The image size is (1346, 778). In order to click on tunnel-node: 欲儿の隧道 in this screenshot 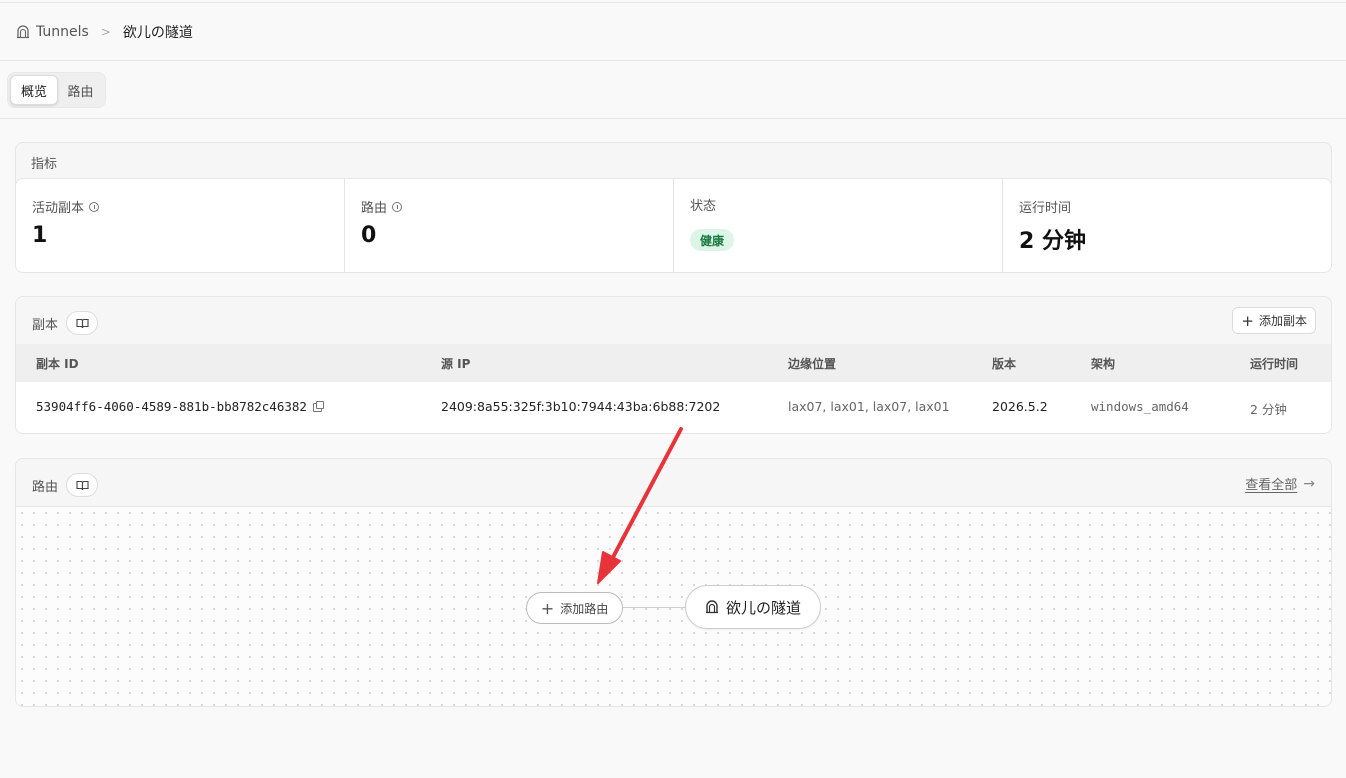, I will do `click(753, 607)`.